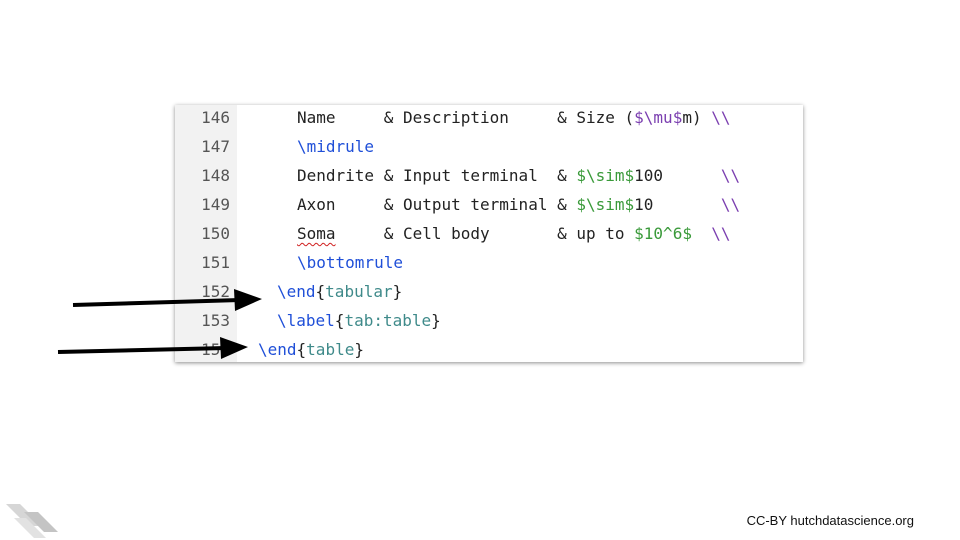  What do you see at coordinates (830, 520) in the screenshot?
I see `credit-text: CC-BY hutchdatascience.org` at bounding box center [830, 520].